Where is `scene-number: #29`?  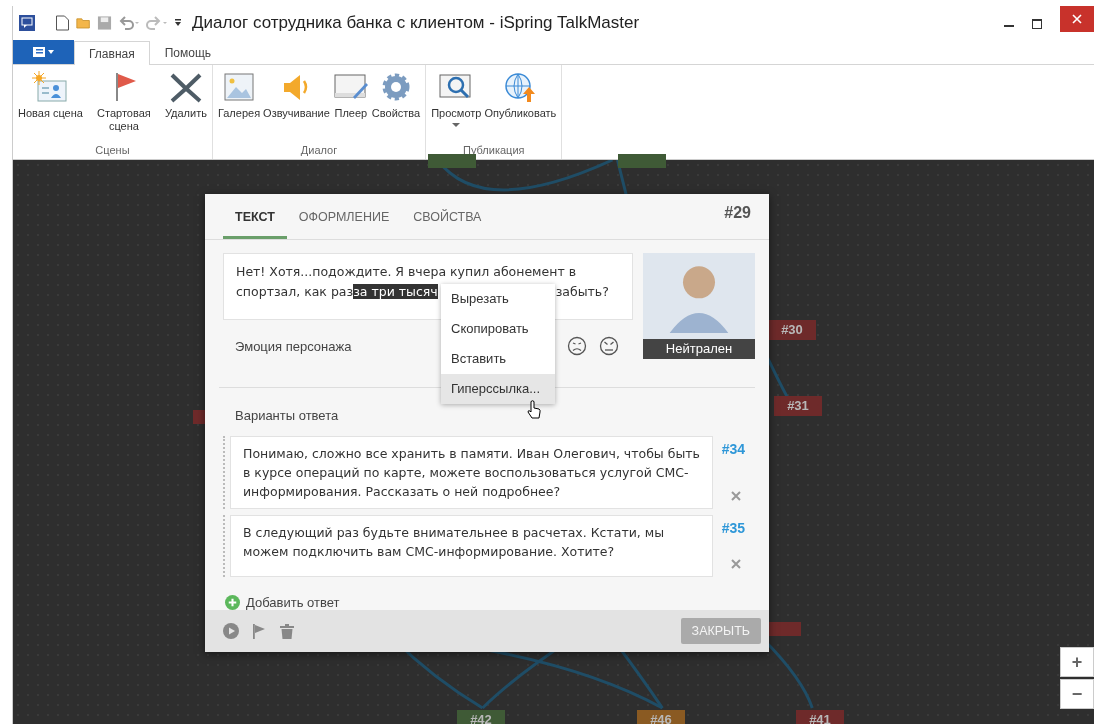
scene-number: #29 is located at coordinates (737, 212).